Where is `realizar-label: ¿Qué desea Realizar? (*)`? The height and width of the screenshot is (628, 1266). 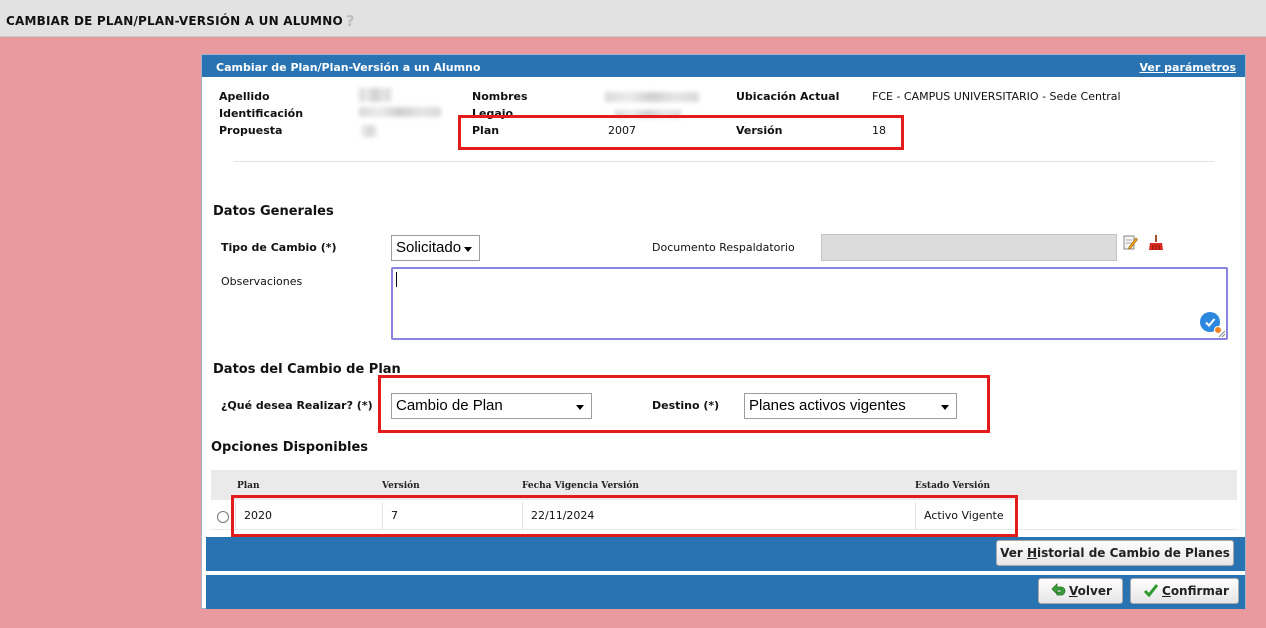 realizar-label: ¿Qué desea Realizar? (*) is located at coordinates (297, 405).